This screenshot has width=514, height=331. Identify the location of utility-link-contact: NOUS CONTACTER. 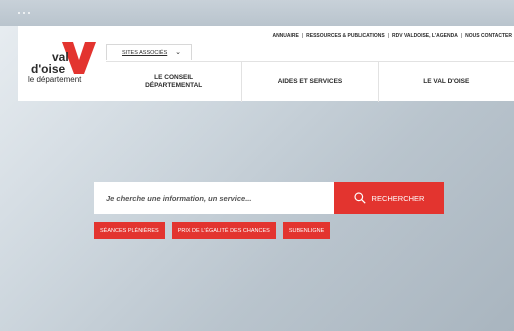
(488, 36).